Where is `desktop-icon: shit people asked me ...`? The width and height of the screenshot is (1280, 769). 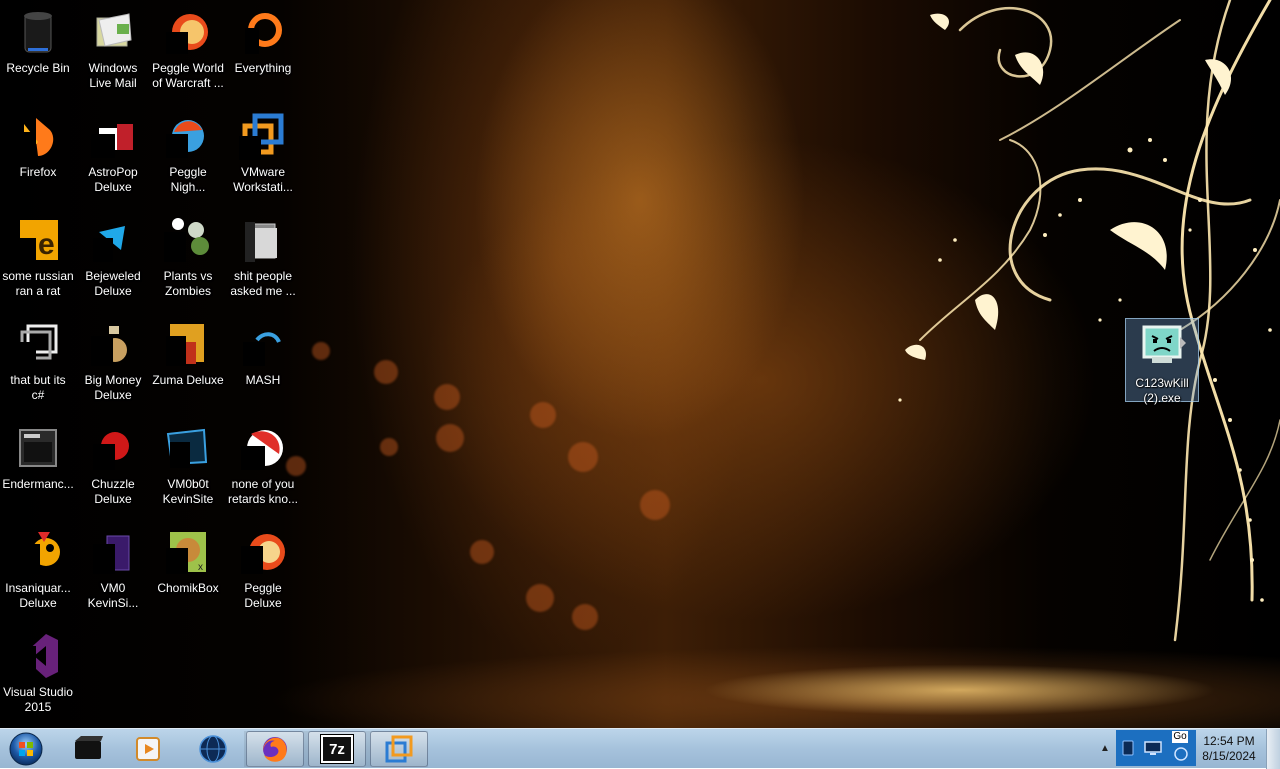 desktop-icon: shit people asked me ... is located at coordinates (263, 262).